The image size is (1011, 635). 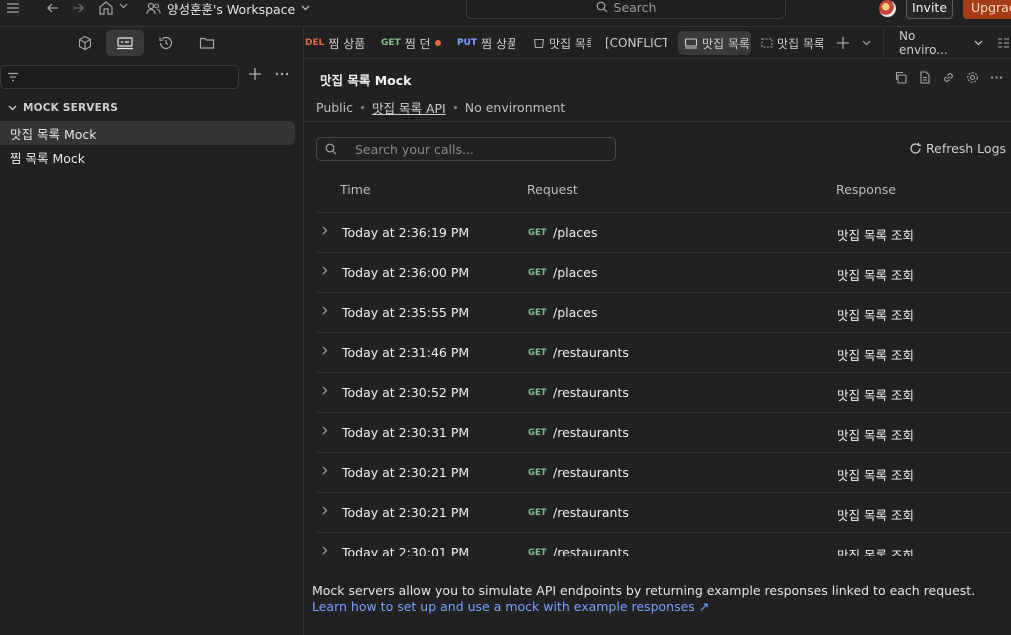 I want to click on sidebar-filter, so click(x=119, y=77).